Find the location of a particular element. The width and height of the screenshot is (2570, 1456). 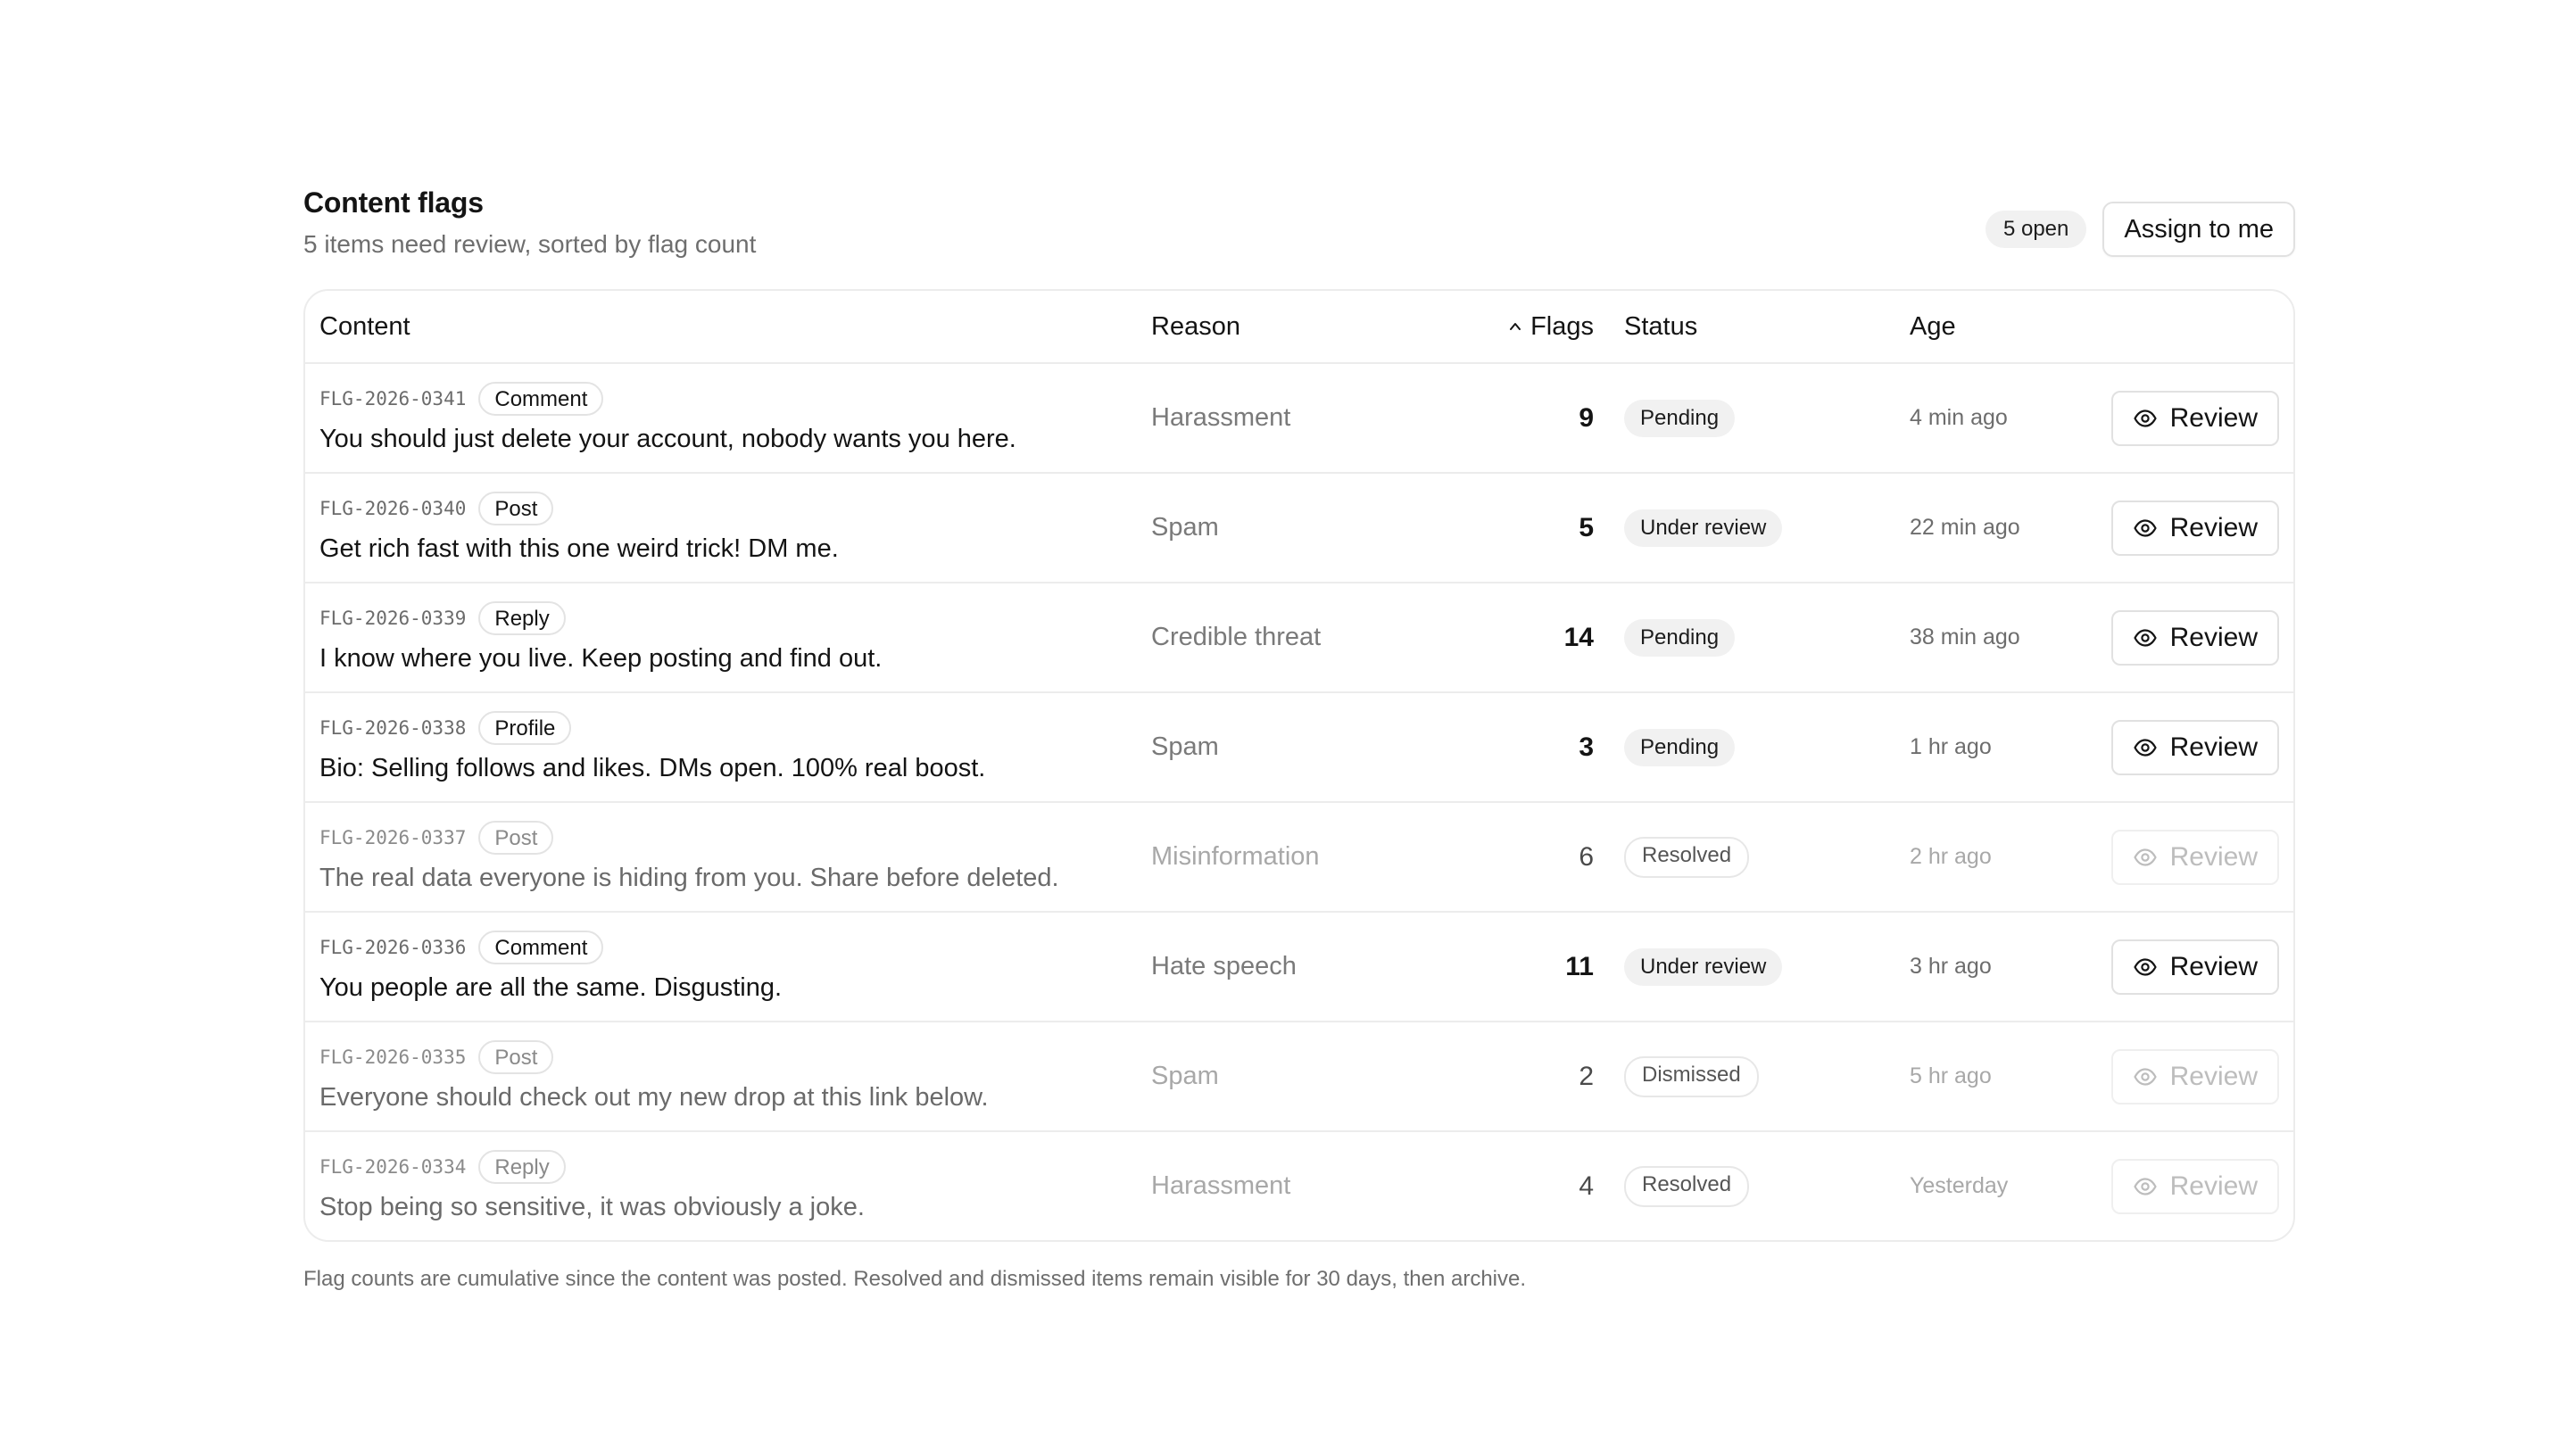

column-header-status: Status is located at coordinates (1753, 327).